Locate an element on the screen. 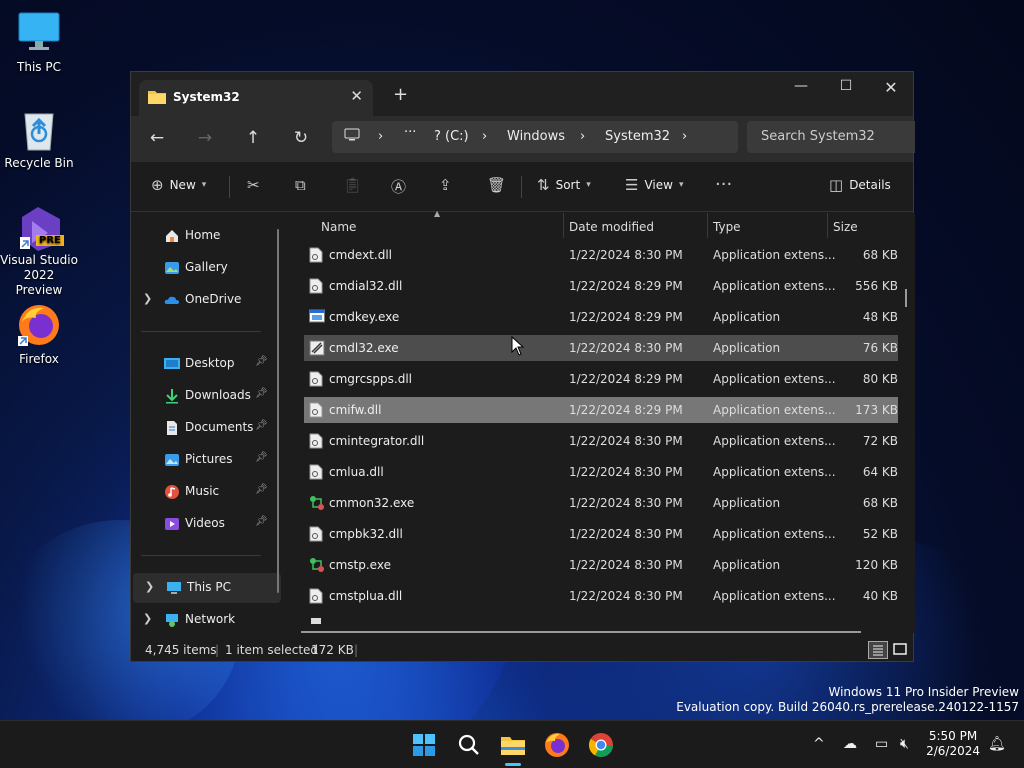 The image size is (1024, 768). details-label: Details is located at coordinates (870, 185).